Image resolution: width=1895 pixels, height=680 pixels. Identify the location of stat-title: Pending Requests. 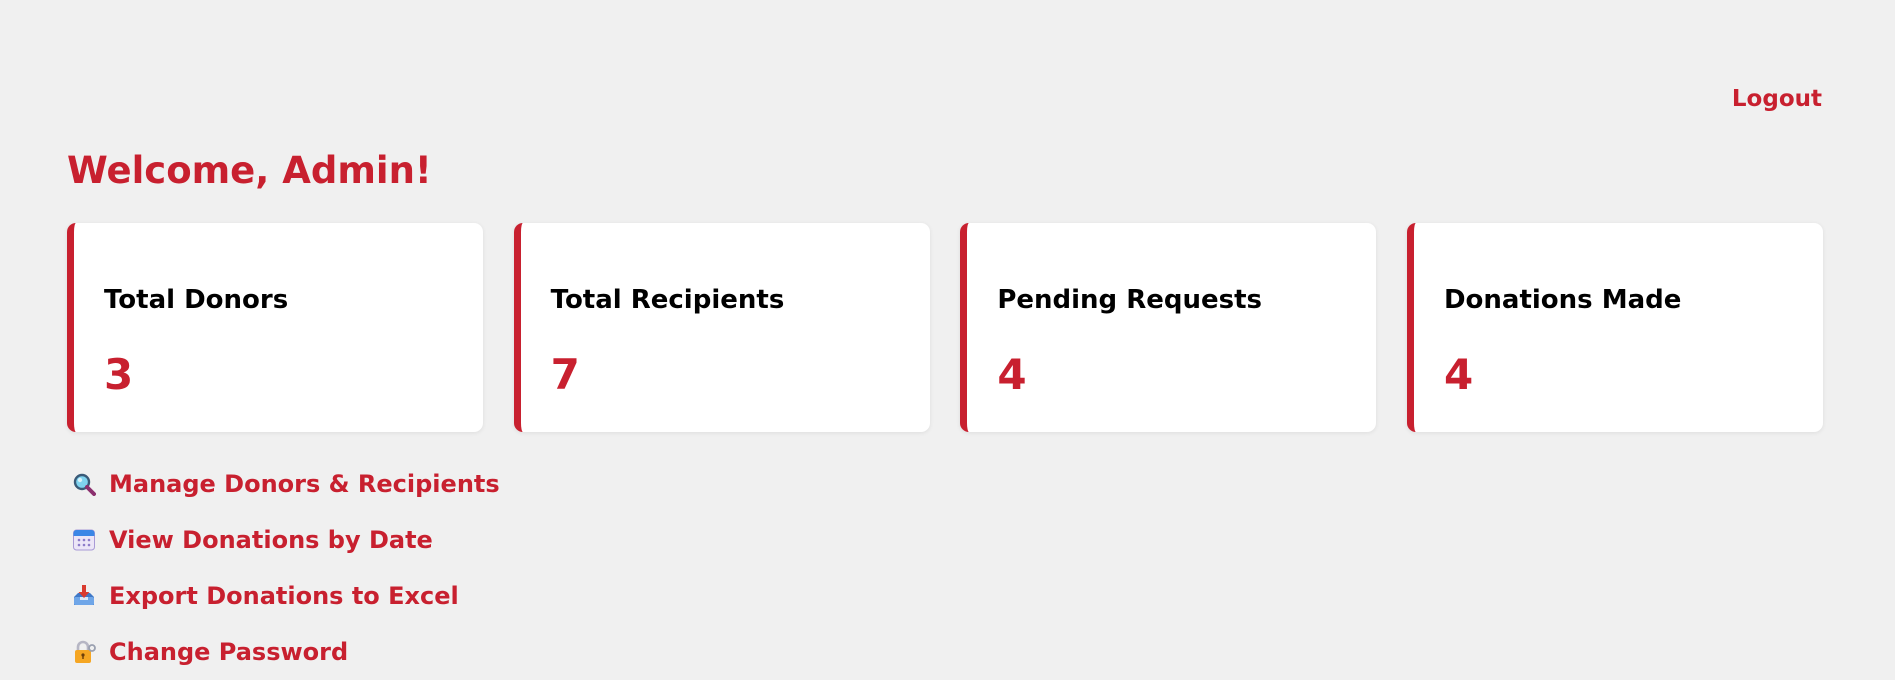
(1129, 300).